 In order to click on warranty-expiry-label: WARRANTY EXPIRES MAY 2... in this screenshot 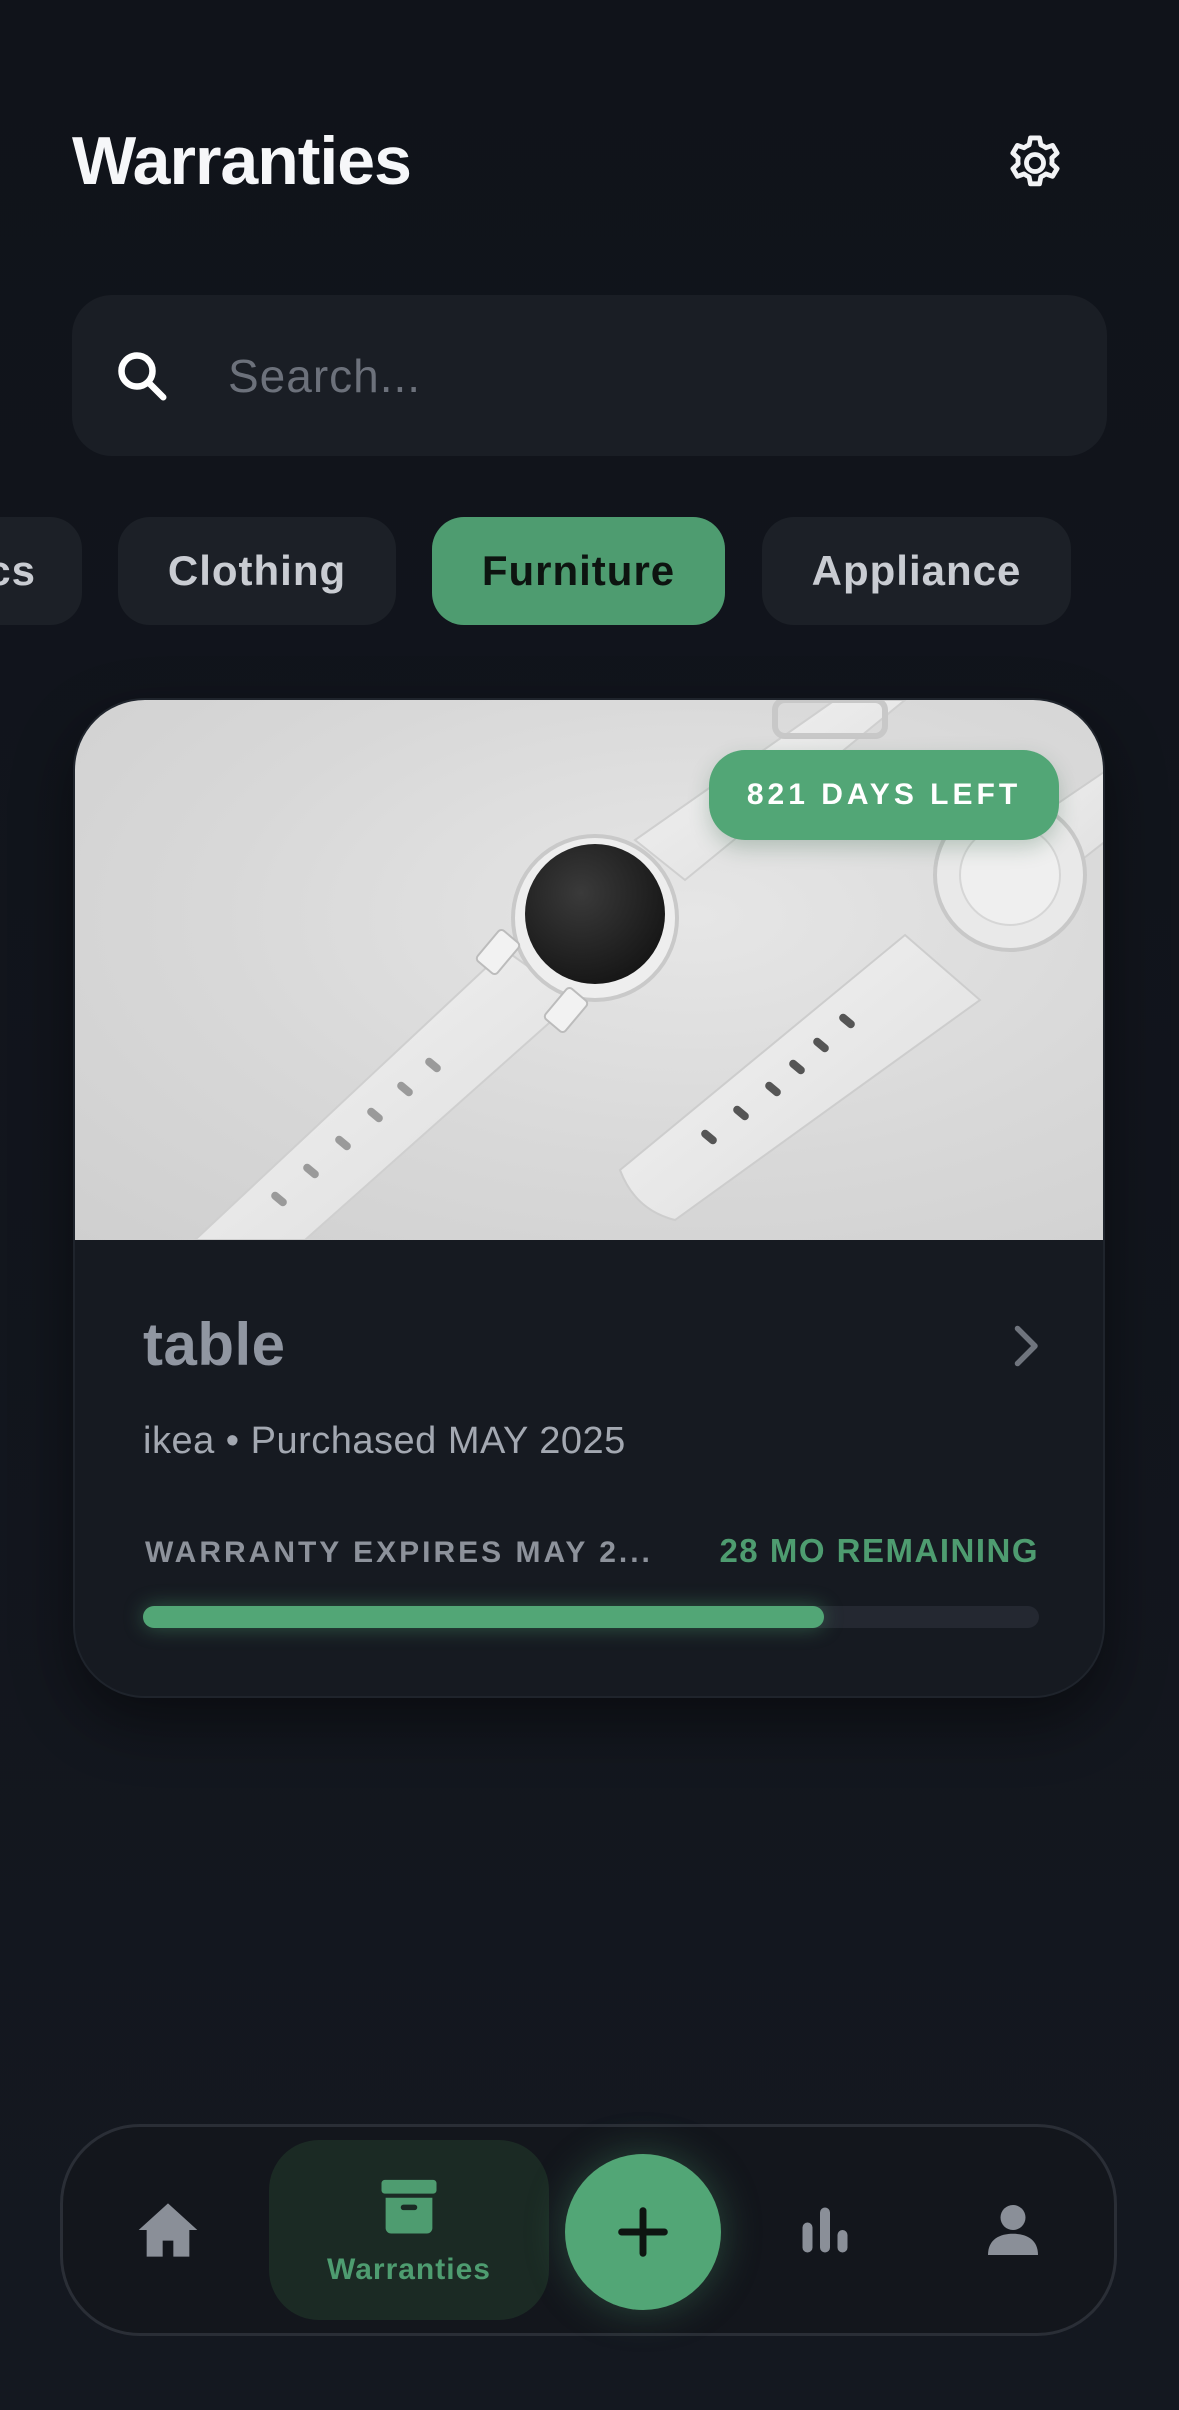, I will do `click(399, 1552)`.